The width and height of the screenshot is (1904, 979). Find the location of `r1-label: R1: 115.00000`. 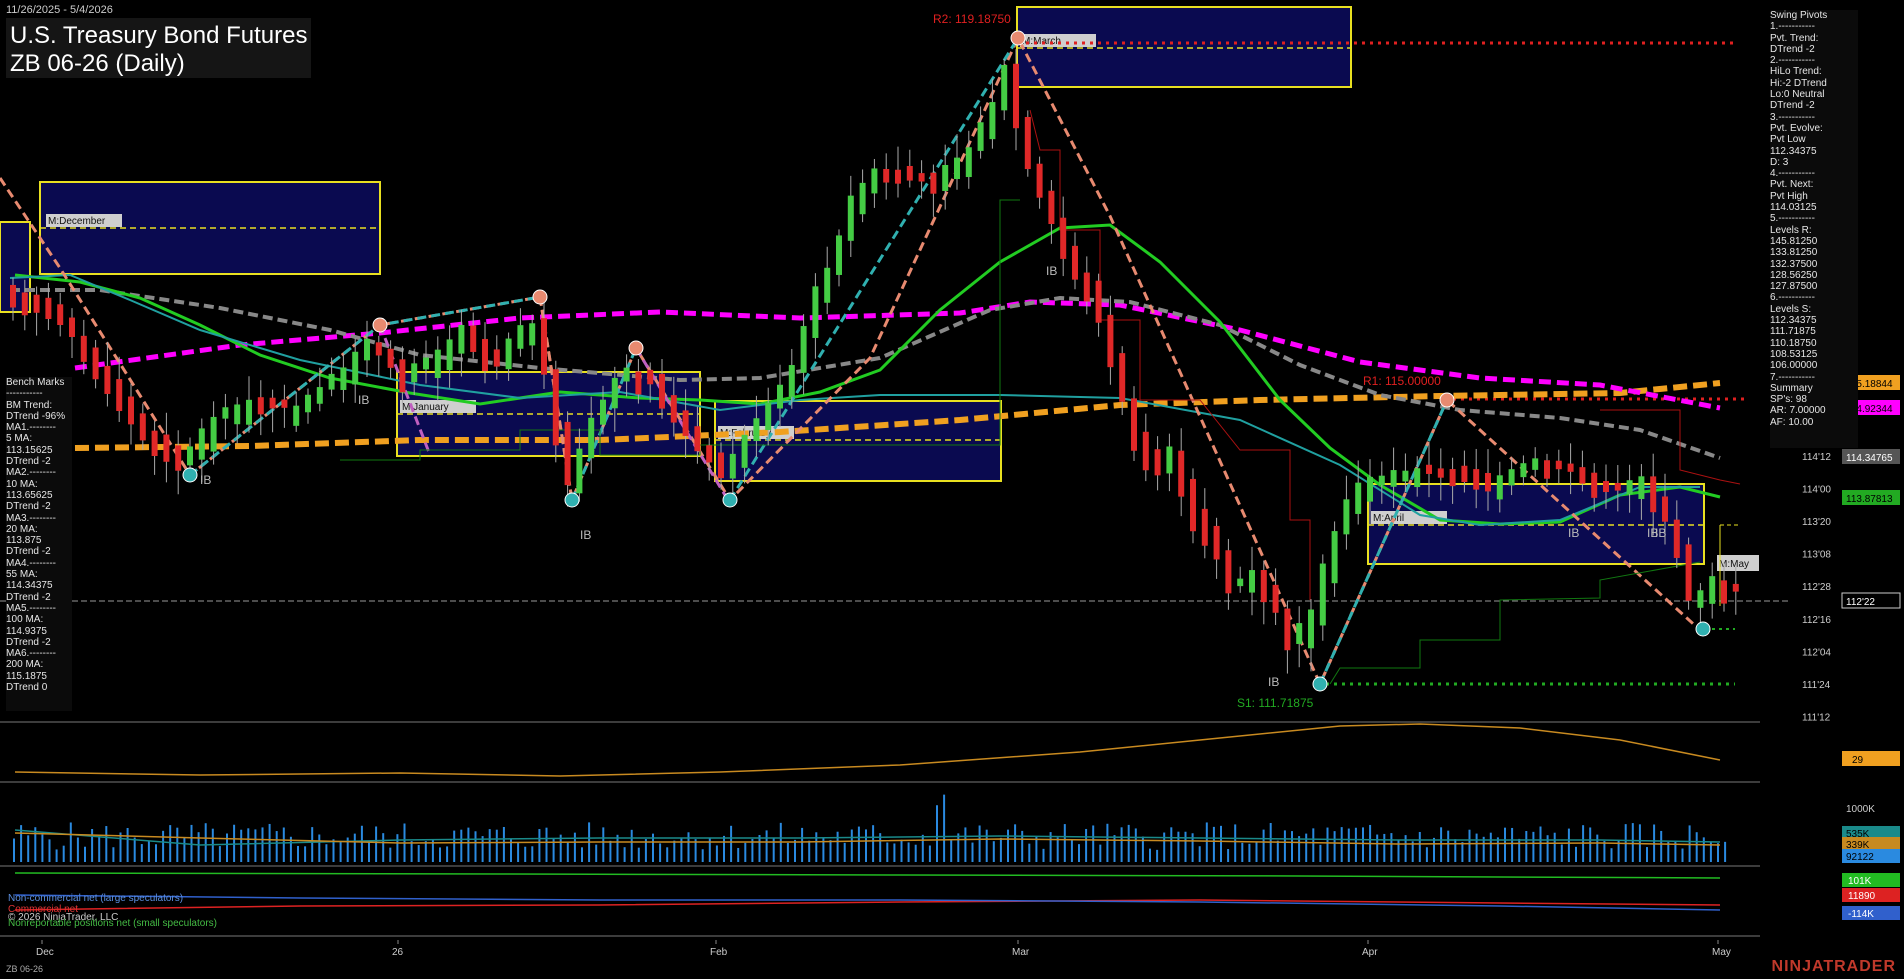

r1-label: R1: 115.00000 is located at coordinates (1402, 381).